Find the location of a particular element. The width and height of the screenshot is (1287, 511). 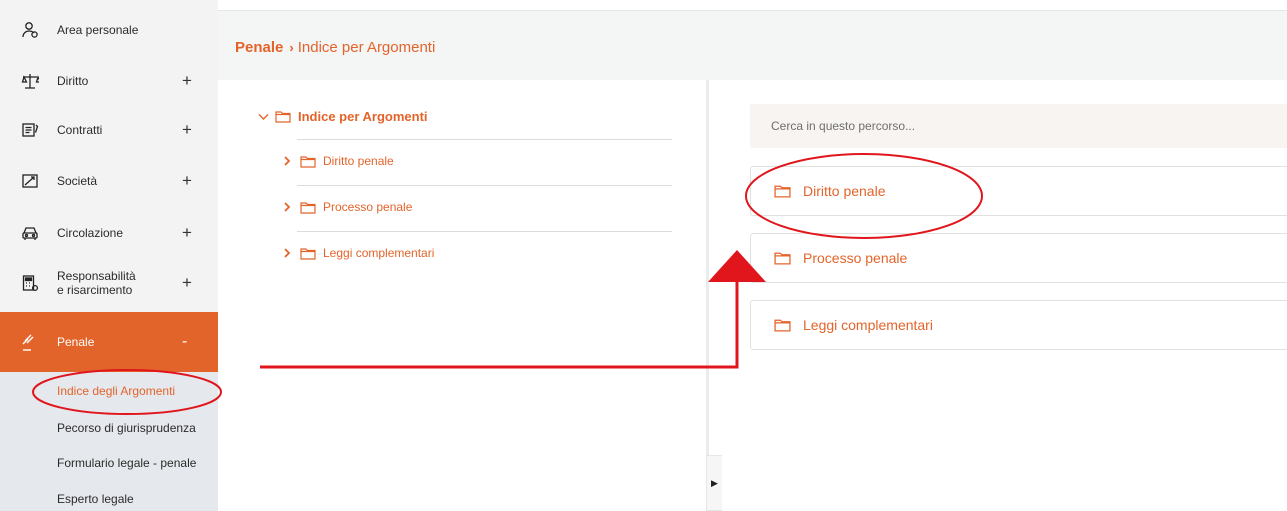

card-diritto-penale: Diritto penale is located at coordinates (1018, 191).